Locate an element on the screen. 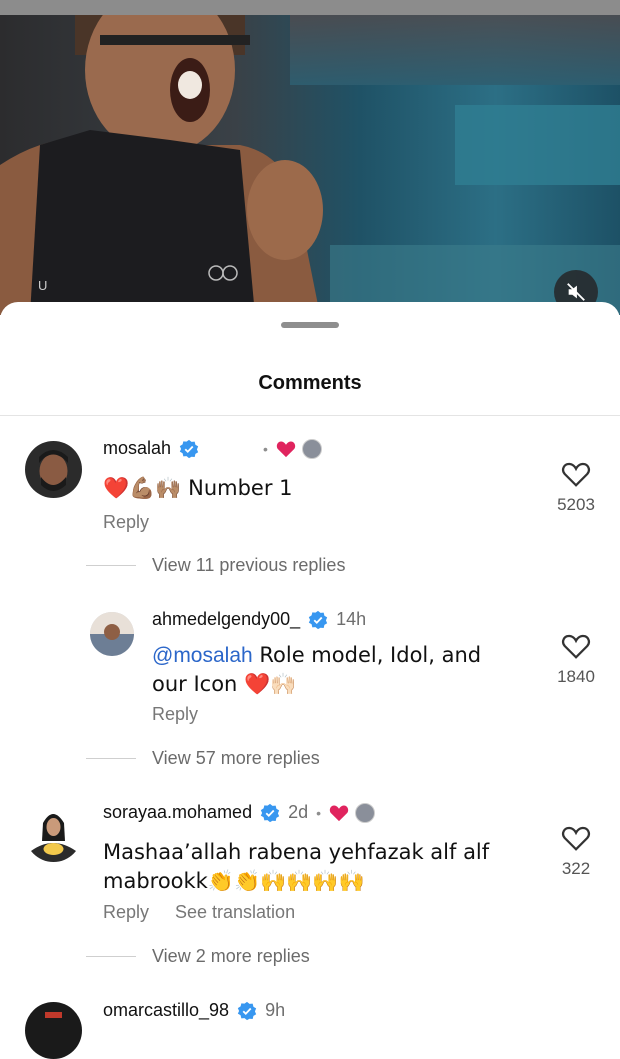 Image resolution: width=620 pixels, height=1059 pixels. sheet-title: Comments is located at coordinates (310, 383).